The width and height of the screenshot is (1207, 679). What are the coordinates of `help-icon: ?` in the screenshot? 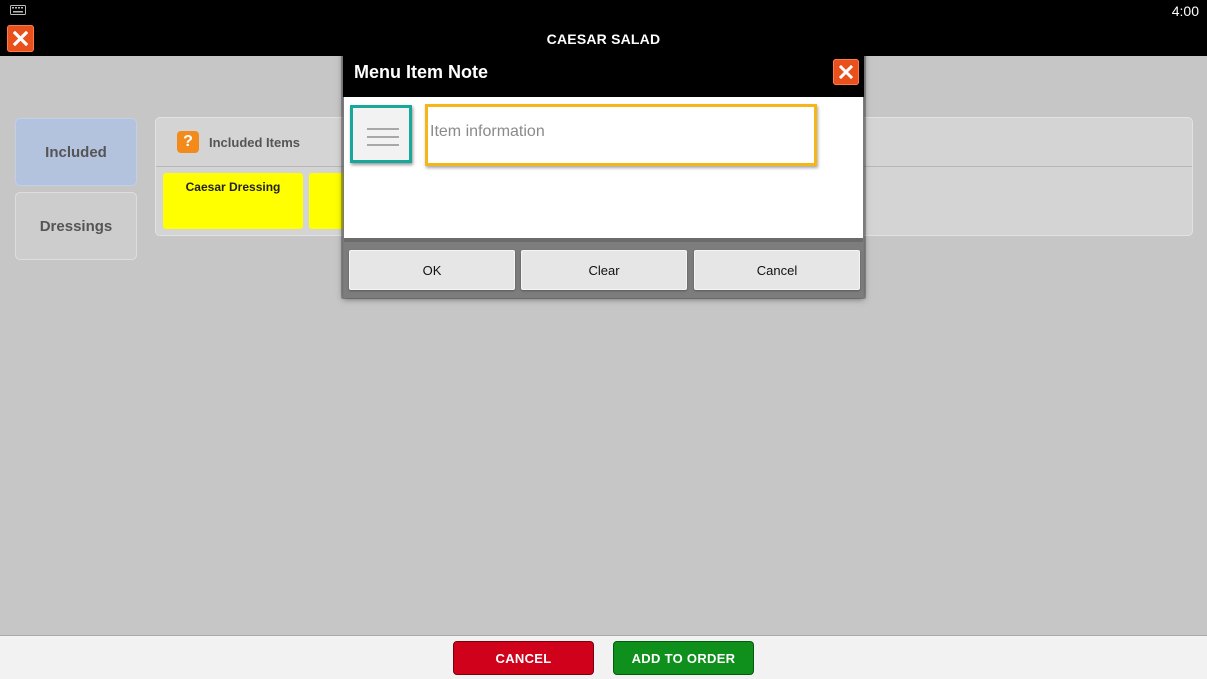 It's located at (188, 142).